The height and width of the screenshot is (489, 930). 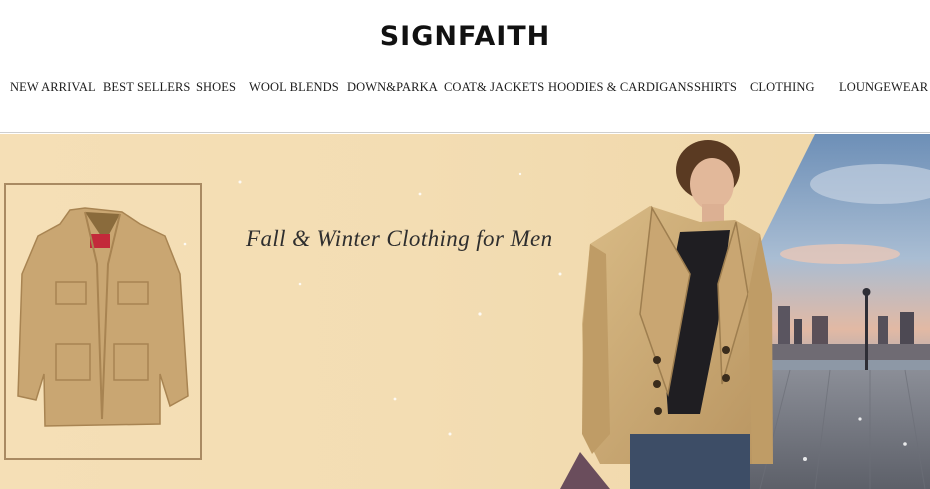 I want to click on brand-logo: SIGNFAITH, so click(x=465, y=37).